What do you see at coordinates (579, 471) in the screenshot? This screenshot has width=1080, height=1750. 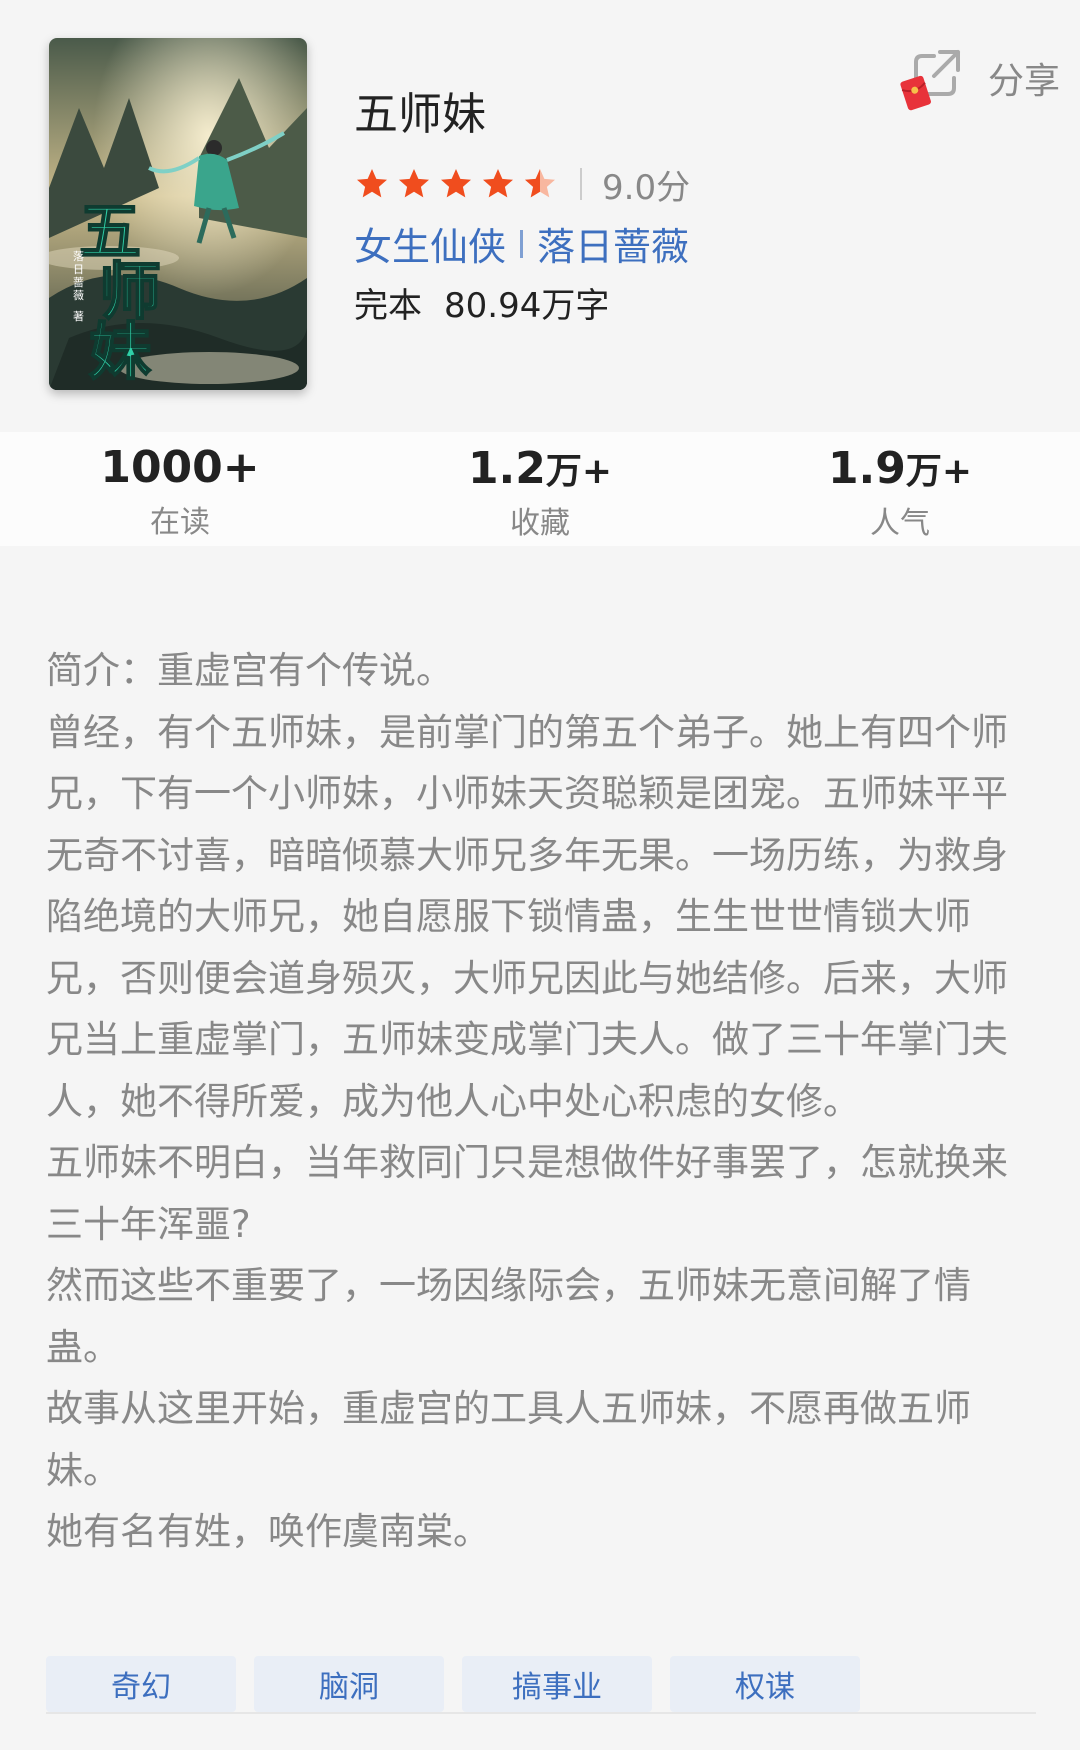 I see `stat-collect-unit: 万+` at bounding box center [579, 471].